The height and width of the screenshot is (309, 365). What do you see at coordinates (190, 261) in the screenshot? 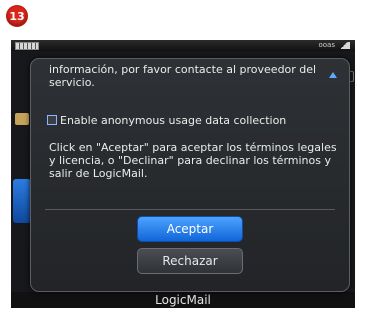
I see `reject-button: Rechazar` at bounding box center [190, 261].